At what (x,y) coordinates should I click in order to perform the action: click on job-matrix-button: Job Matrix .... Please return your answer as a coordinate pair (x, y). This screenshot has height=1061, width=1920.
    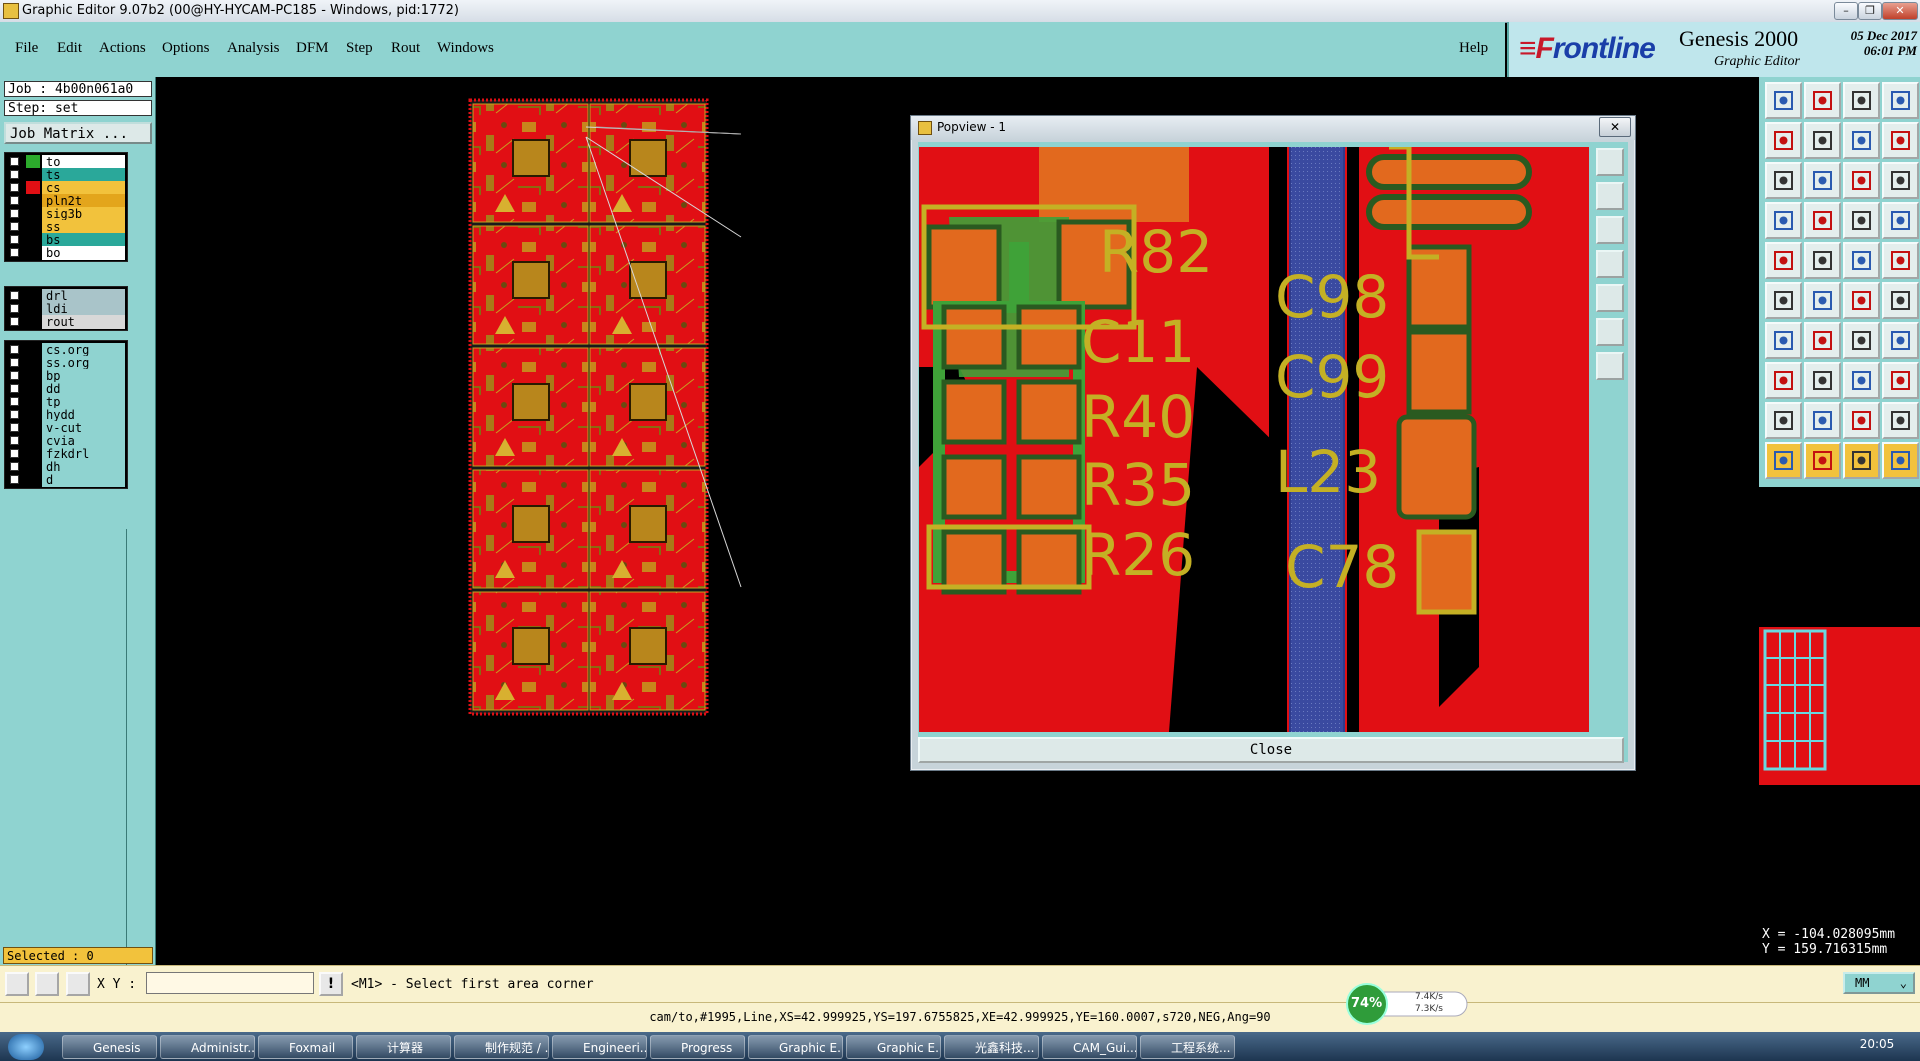
    Looking at the image, I should click on (78, 133).